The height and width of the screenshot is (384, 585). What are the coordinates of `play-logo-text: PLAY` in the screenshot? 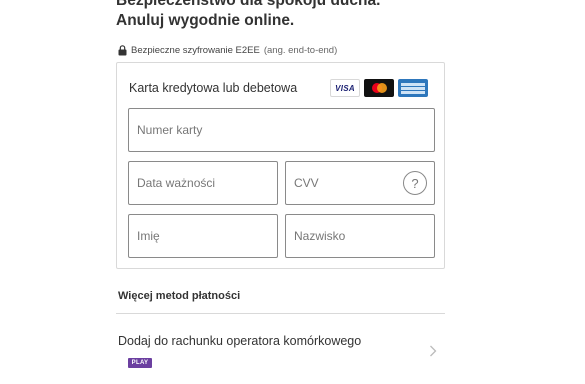 It's located at (140, 363).